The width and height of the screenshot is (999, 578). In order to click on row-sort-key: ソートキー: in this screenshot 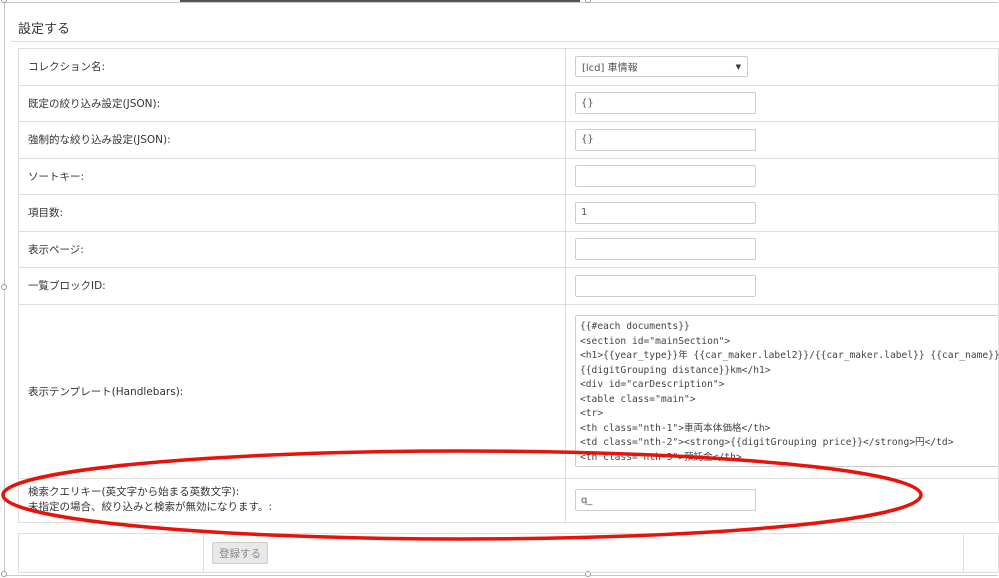, I will do `click(508, 176)`.